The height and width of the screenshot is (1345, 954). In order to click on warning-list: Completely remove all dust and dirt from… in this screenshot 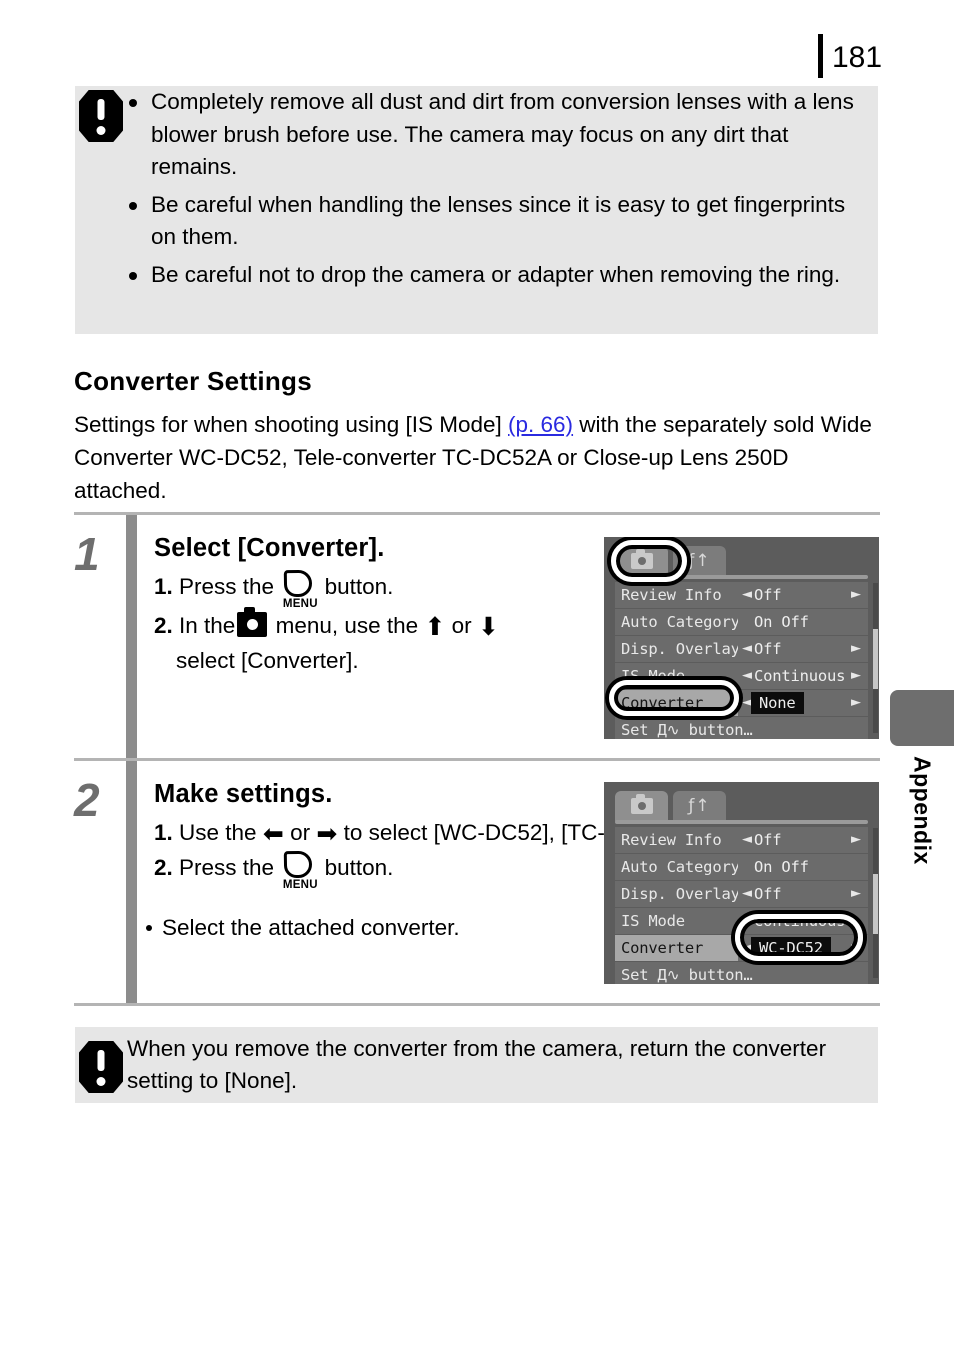, I will do `click(494, 188)`.